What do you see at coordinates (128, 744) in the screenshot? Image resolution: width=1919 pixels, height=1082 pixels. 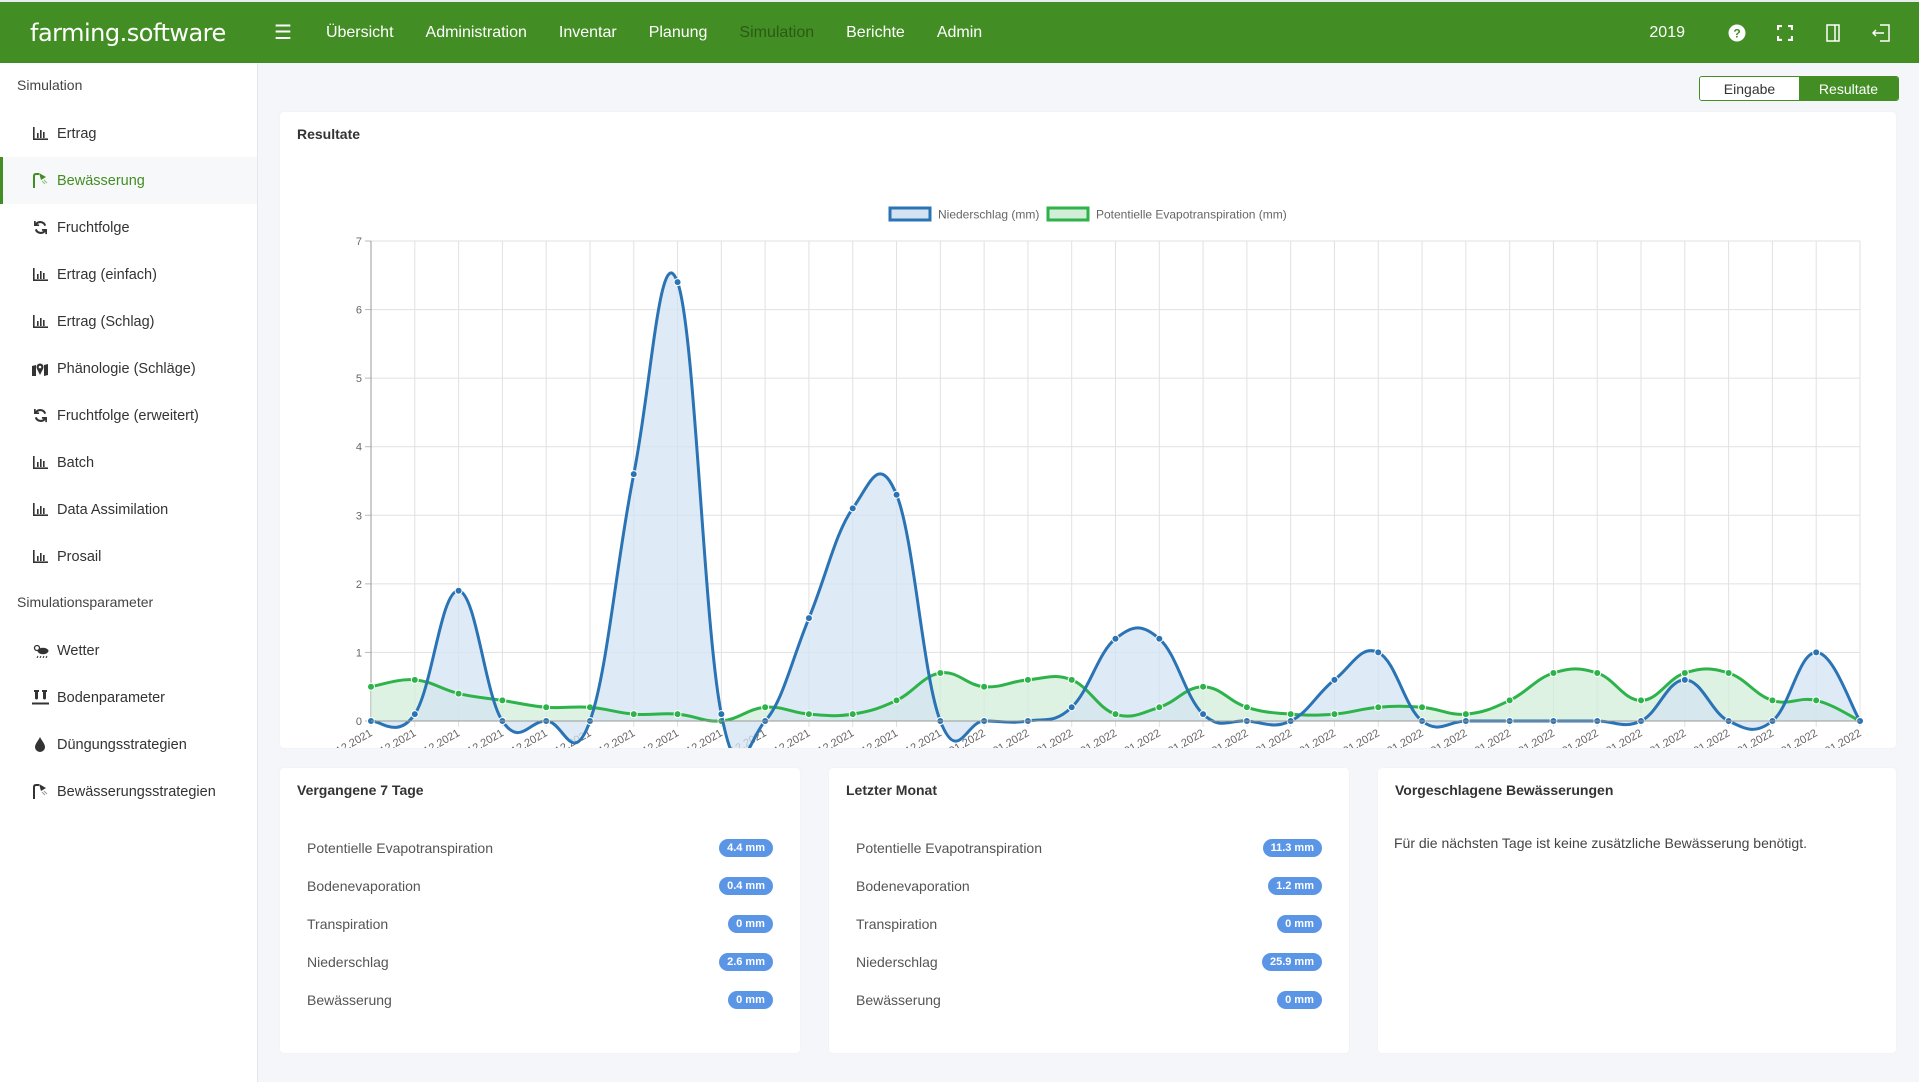 I see `sidebar-item-duengungsstrategien: Düngungsstrategien` at bounding box center [128, 744].